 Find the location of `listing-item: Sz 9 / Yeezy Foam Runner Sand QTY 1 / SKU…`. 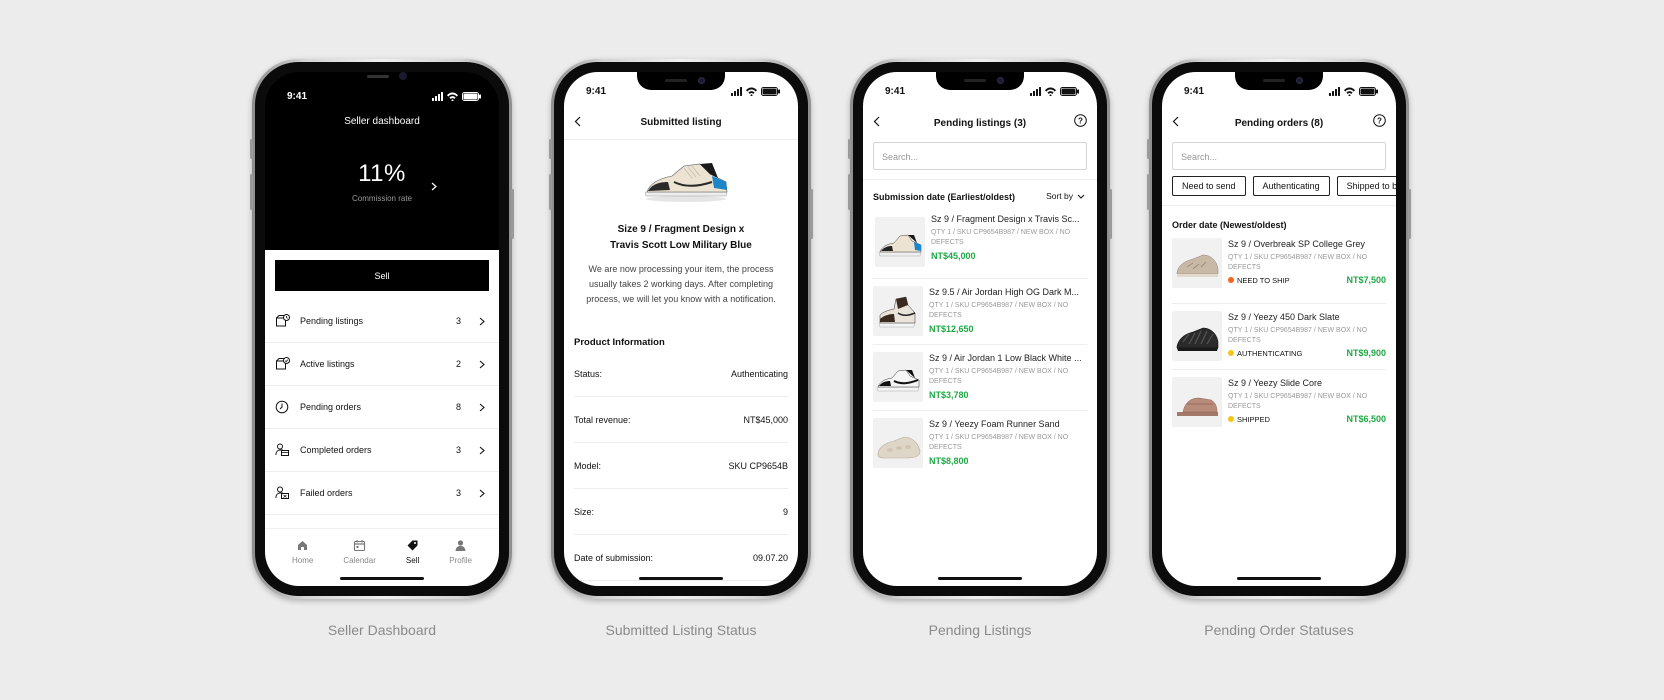

listing-item: Sz 9 / Yeezy Foam Runner Sand QTY 1 / SKU… is located at coordinates (980, 444).